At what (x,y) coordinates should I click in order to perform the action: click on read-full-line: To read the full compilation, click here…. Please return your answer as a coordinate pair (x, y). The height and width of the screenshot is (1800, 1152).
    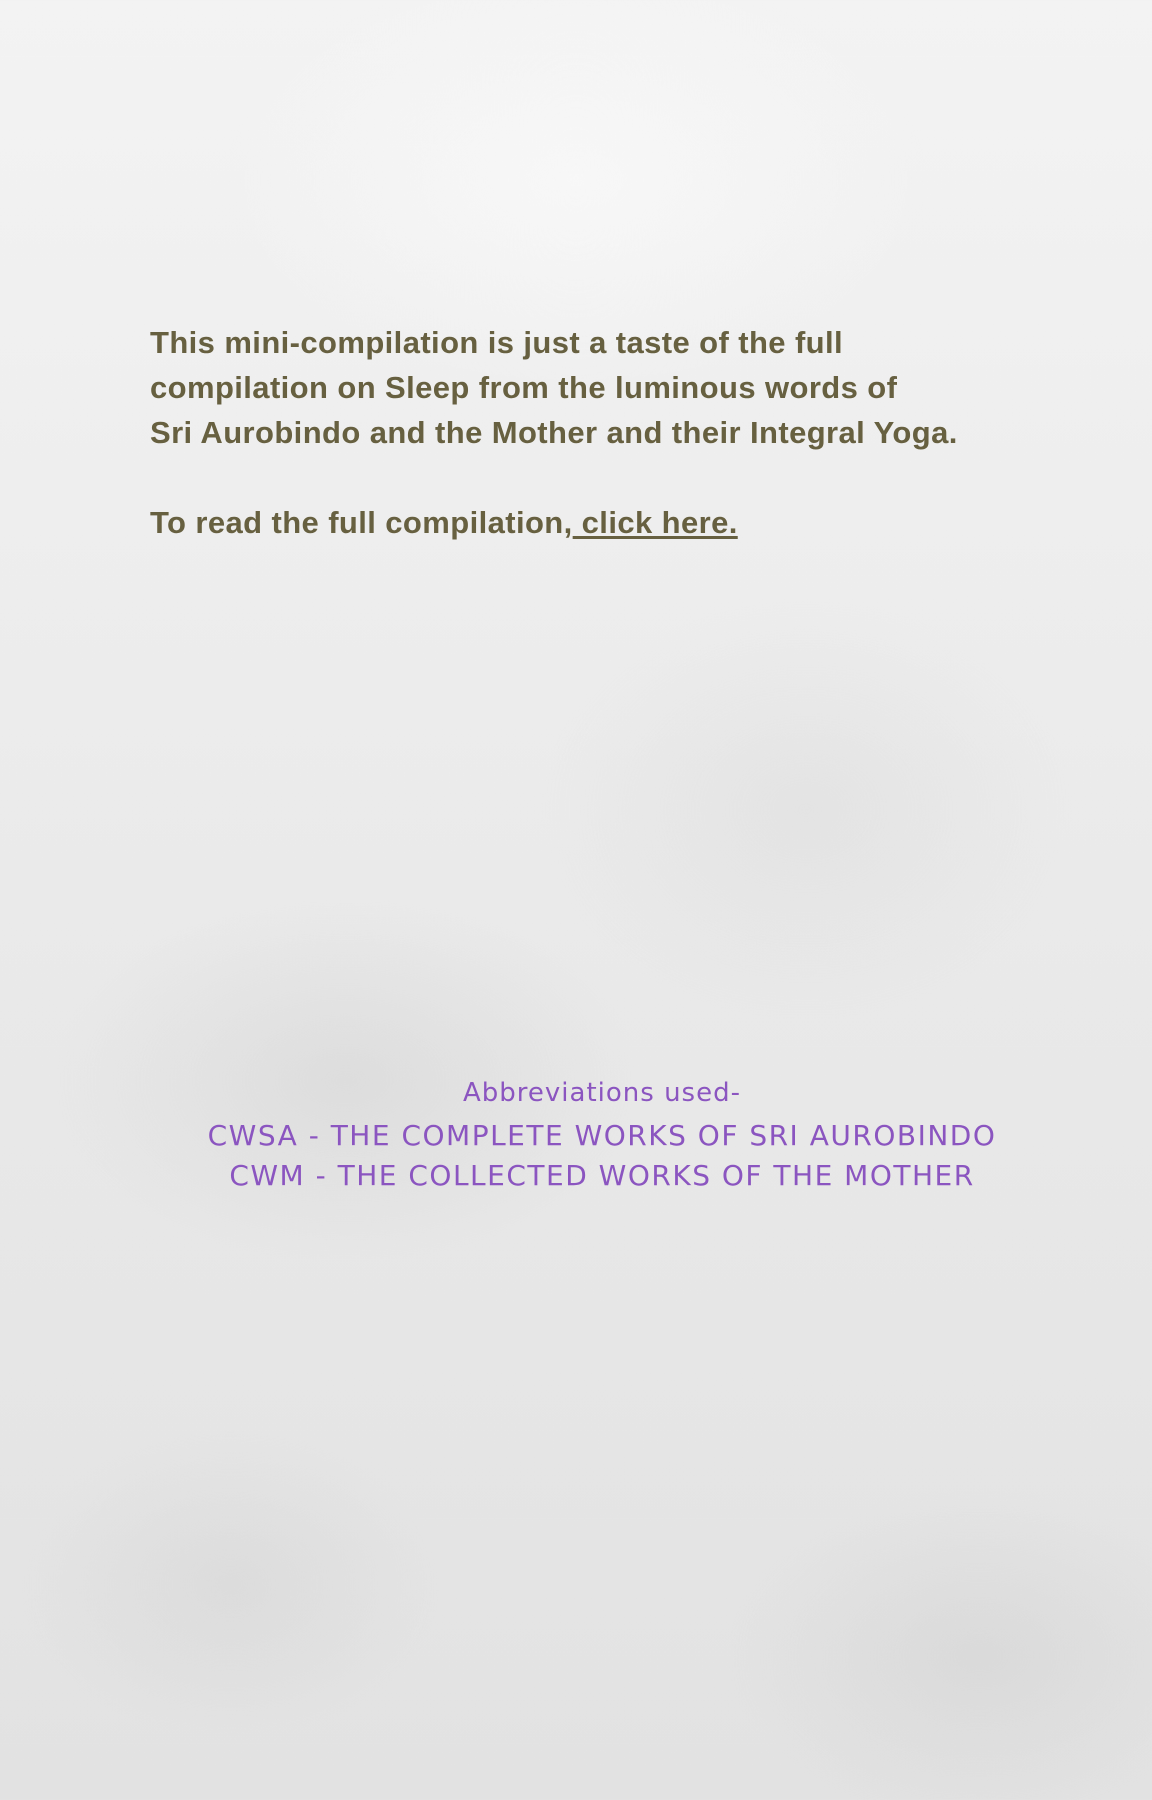
    Looking at the image, I should click on (600, 522).